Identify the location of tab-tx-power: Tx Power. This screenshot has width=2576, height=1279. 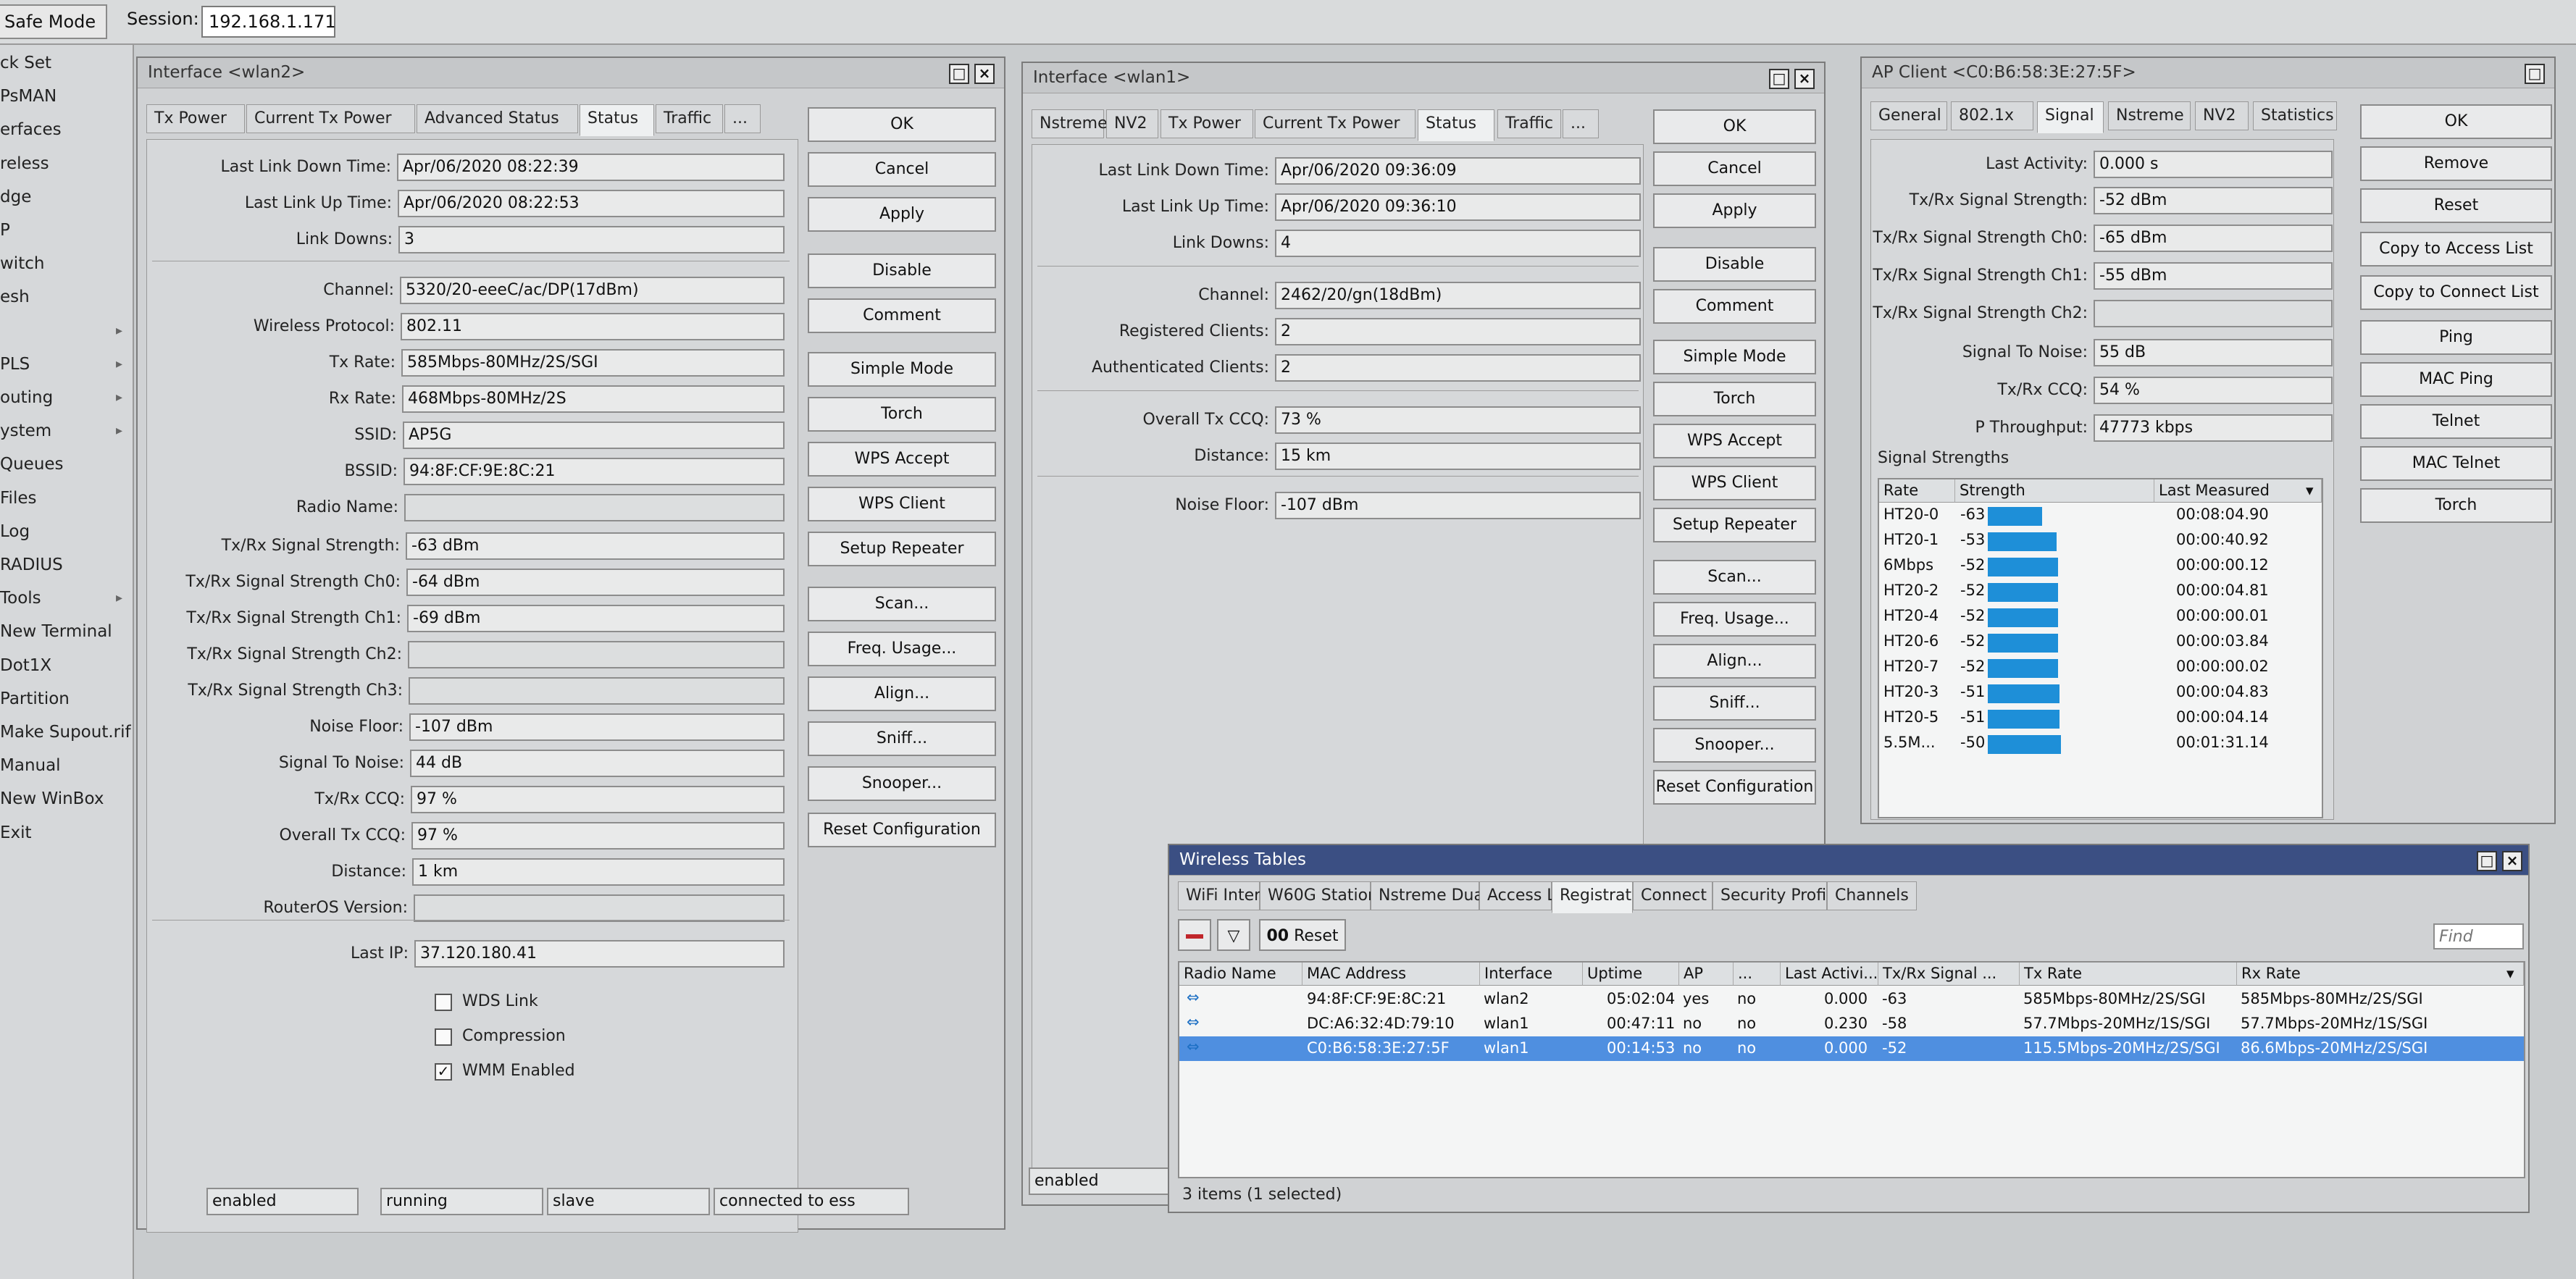
(195, 118).